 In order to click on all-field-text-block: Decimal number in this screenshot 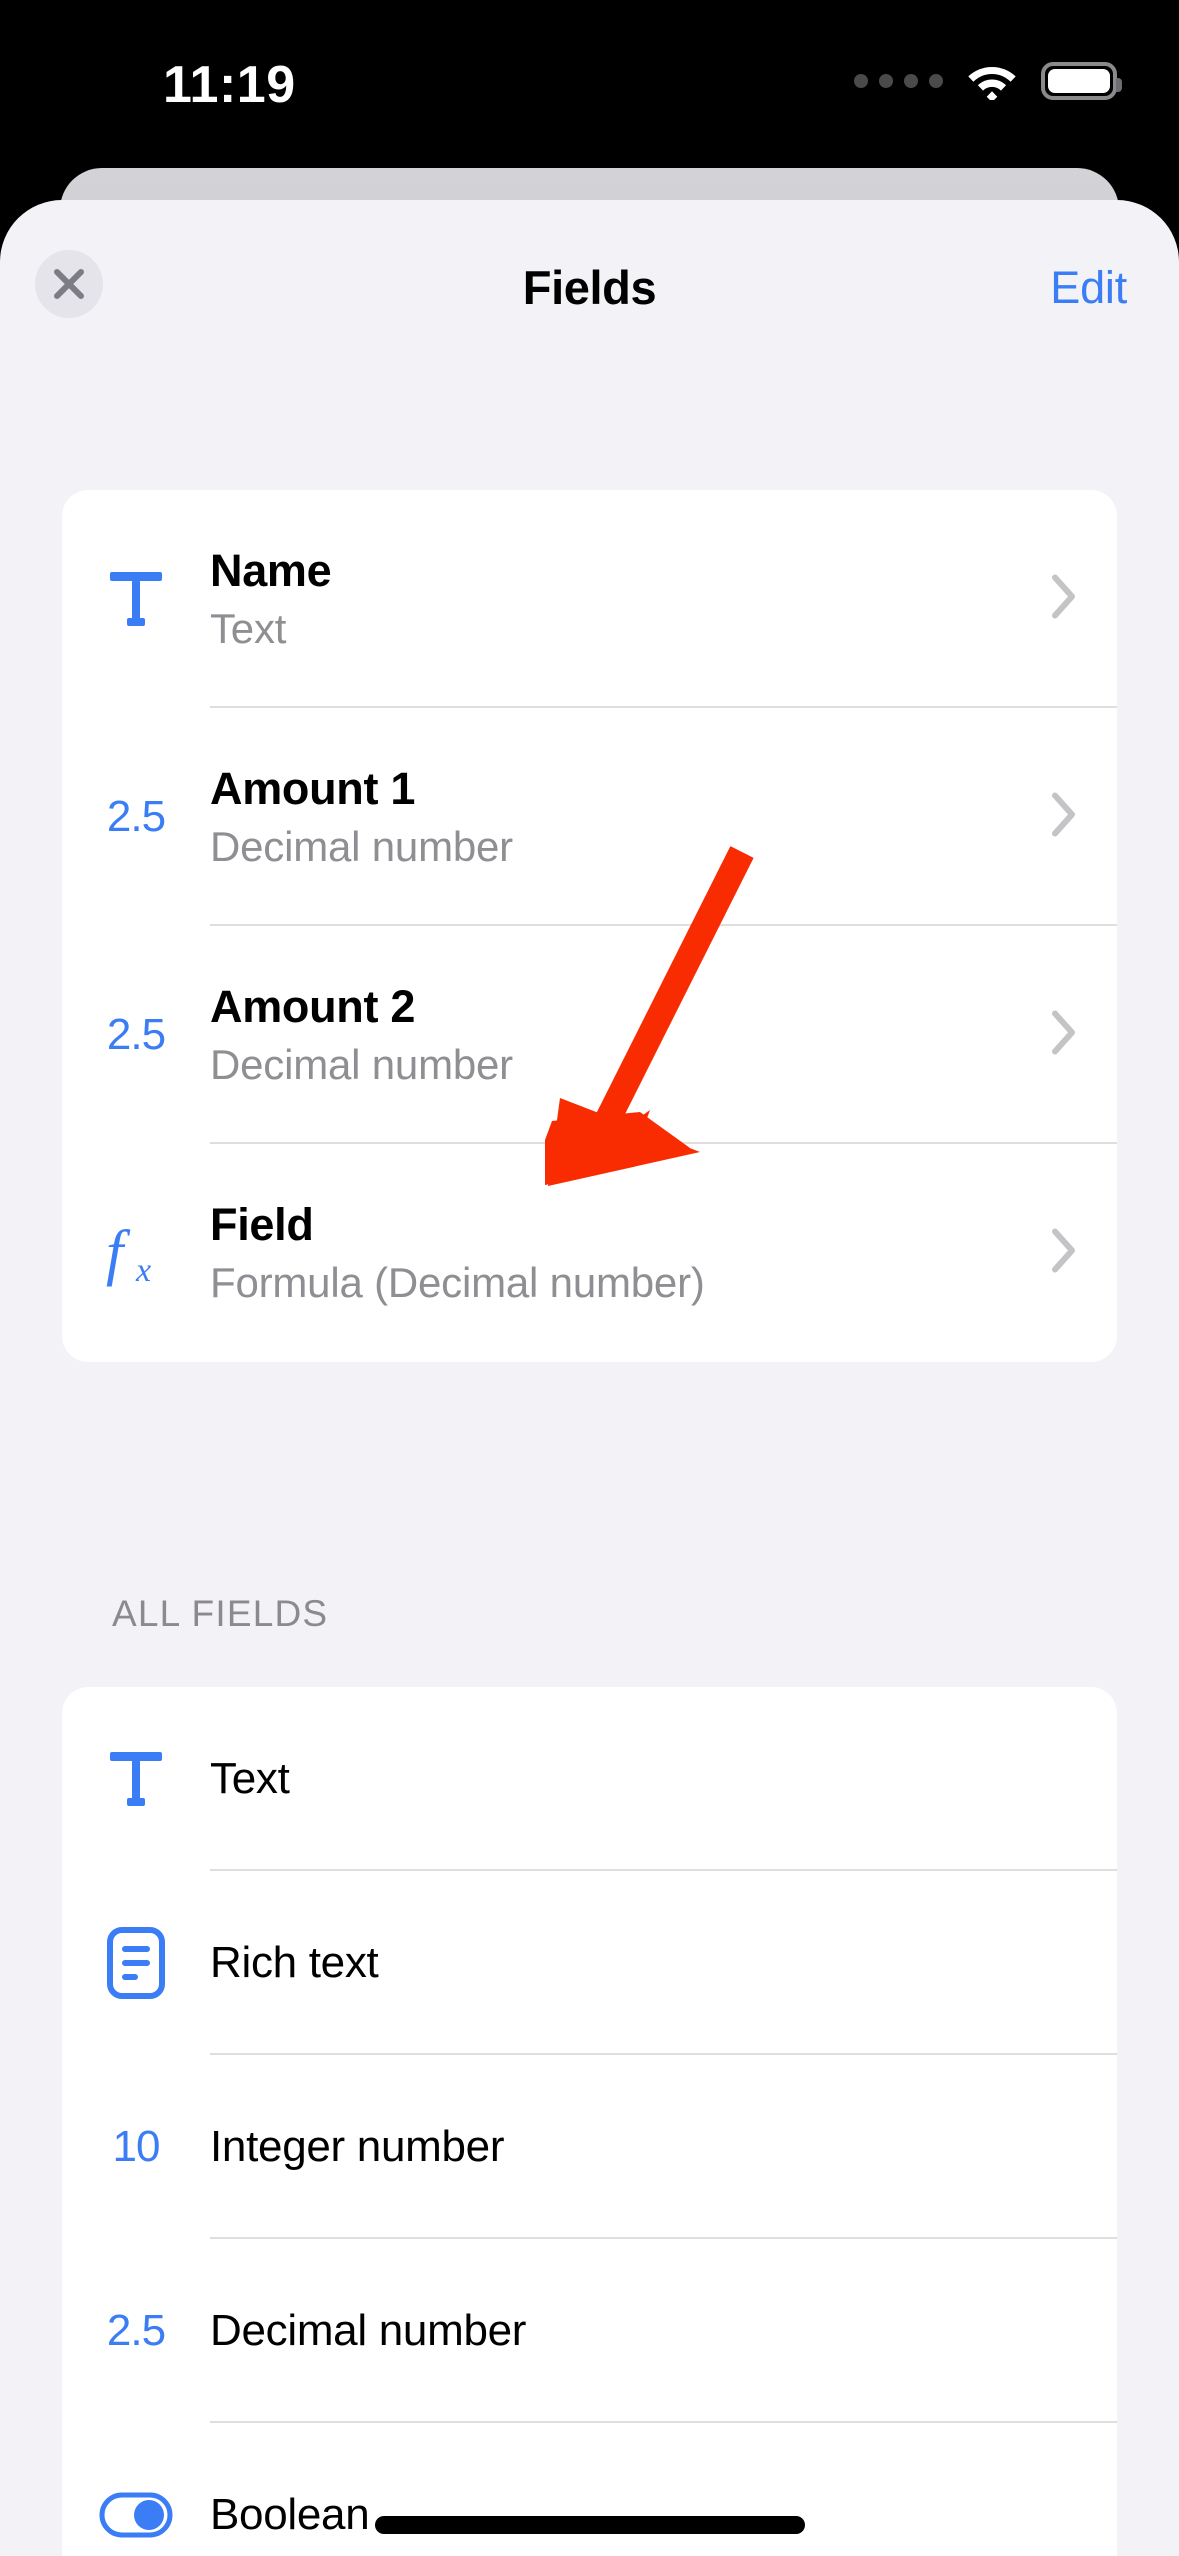, I will do `click(663, 2331)`.